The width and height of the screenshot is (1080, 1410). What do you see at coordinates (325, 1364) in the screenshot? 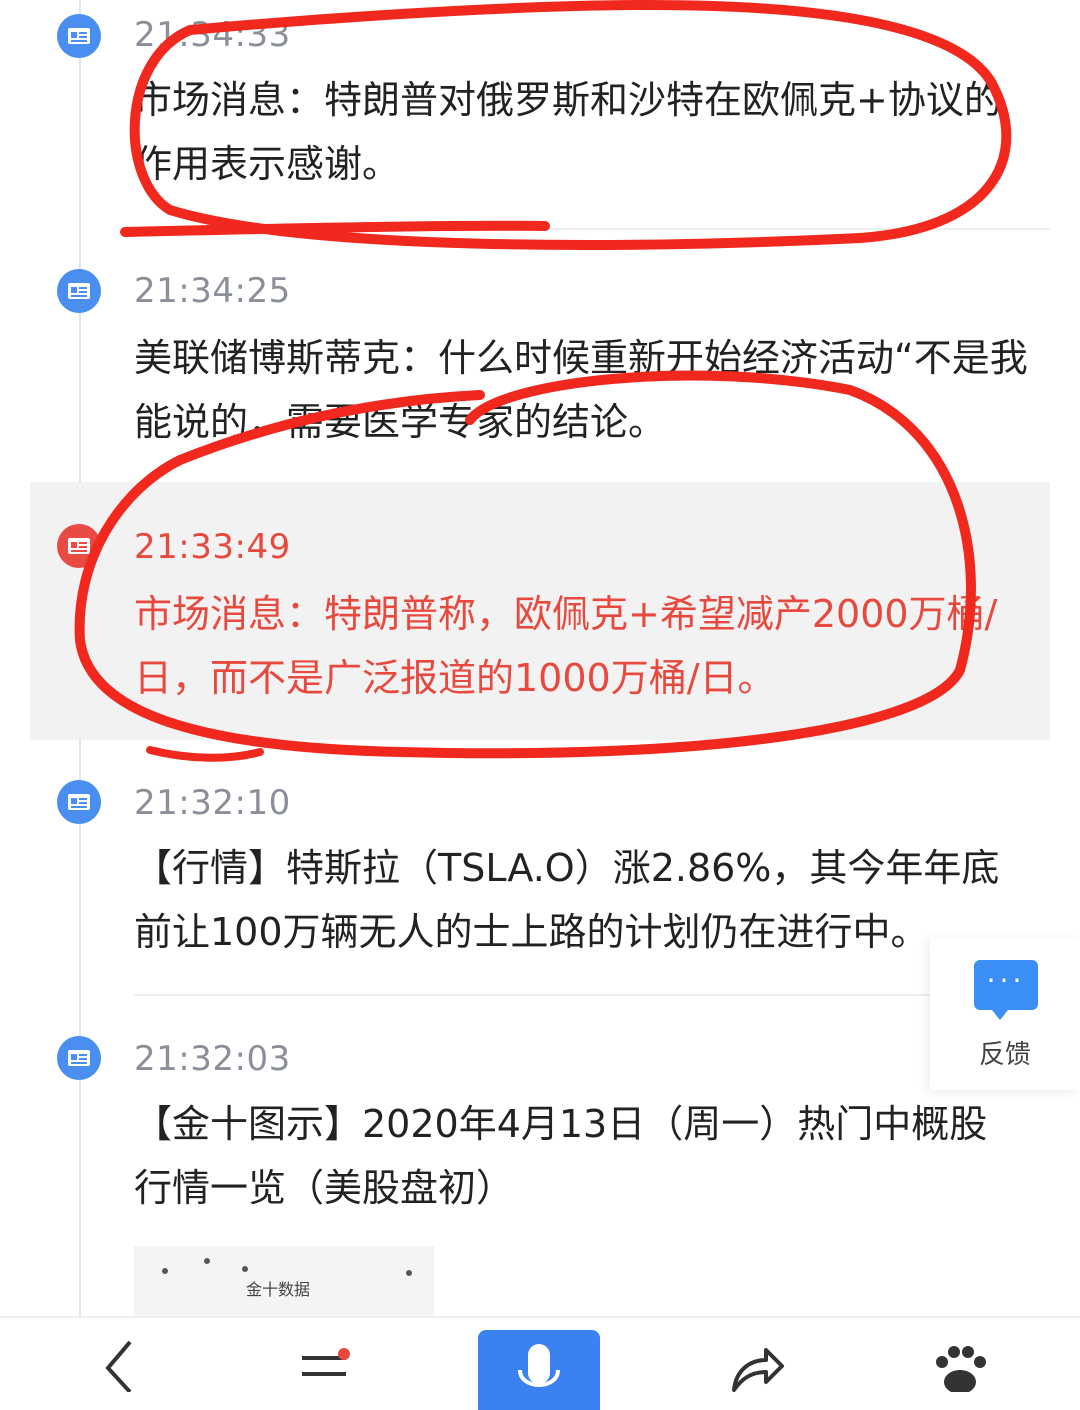
I see `menu-icon` at bounding box center [325, 1364].